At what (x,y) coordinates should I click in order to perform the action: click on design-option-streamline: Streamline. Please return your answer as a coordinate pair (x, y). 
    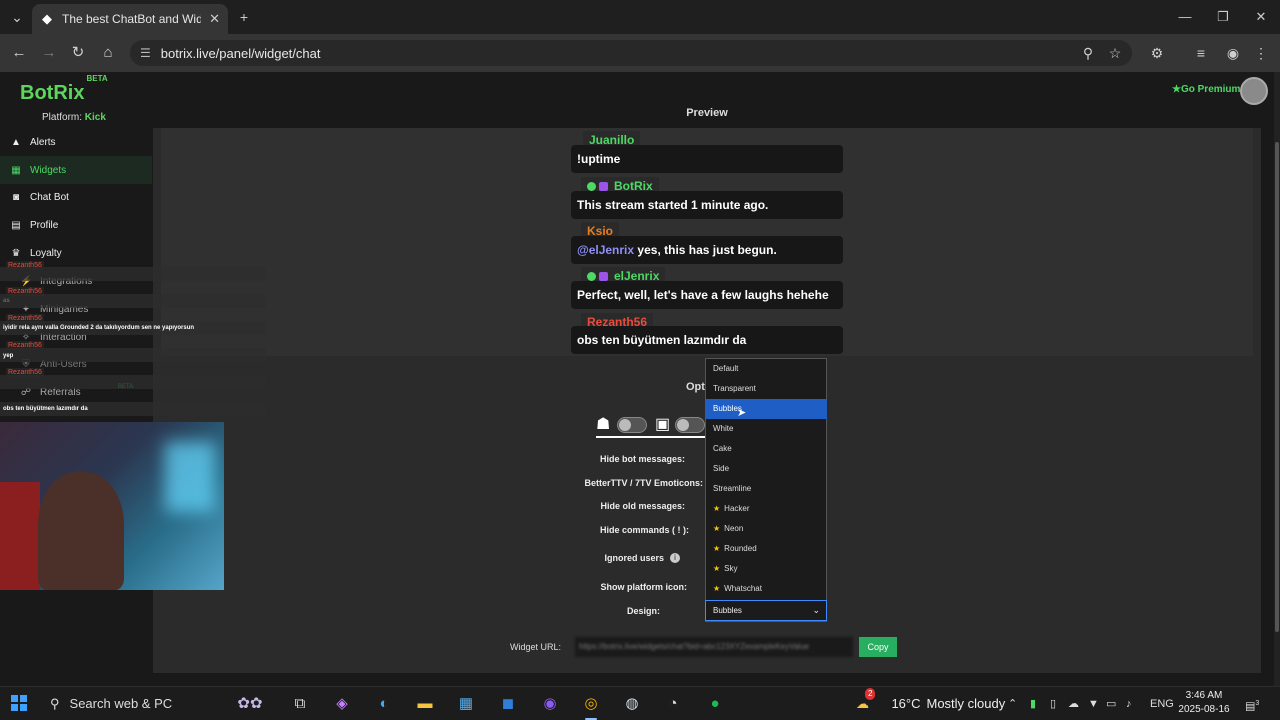
    Looking at the image, I should click on (766, 489).